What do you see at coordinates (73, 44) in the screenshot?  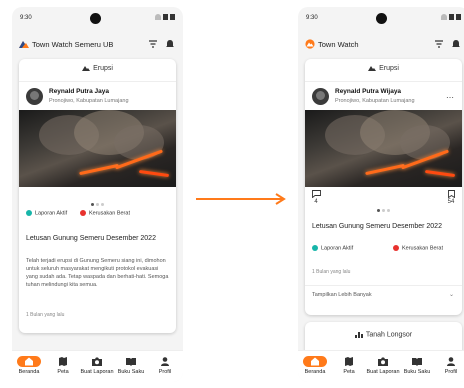 I see `app-title: Town Watch Semeru UB` at bounding box center [73, 44].